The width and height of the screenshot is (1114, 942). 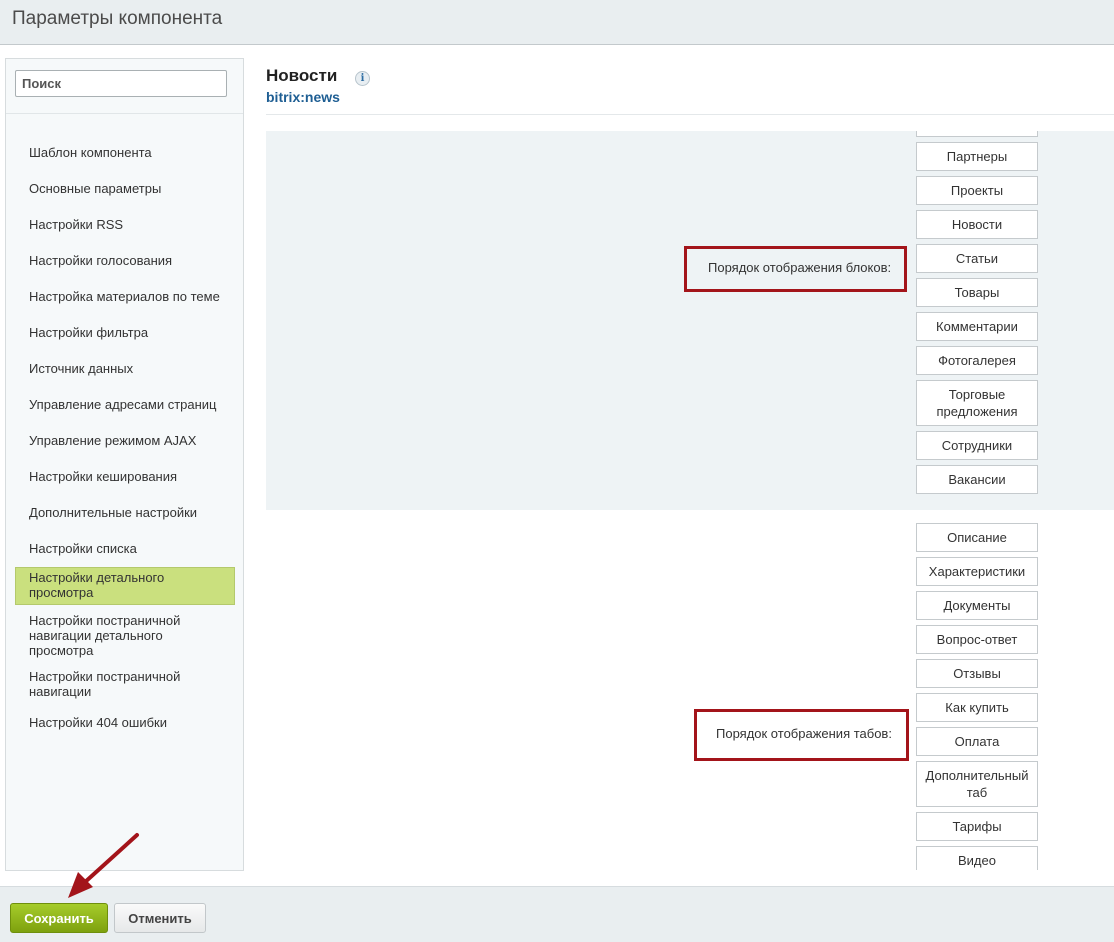 I want to click on order-item: Описание, so click(x=977, y=537).